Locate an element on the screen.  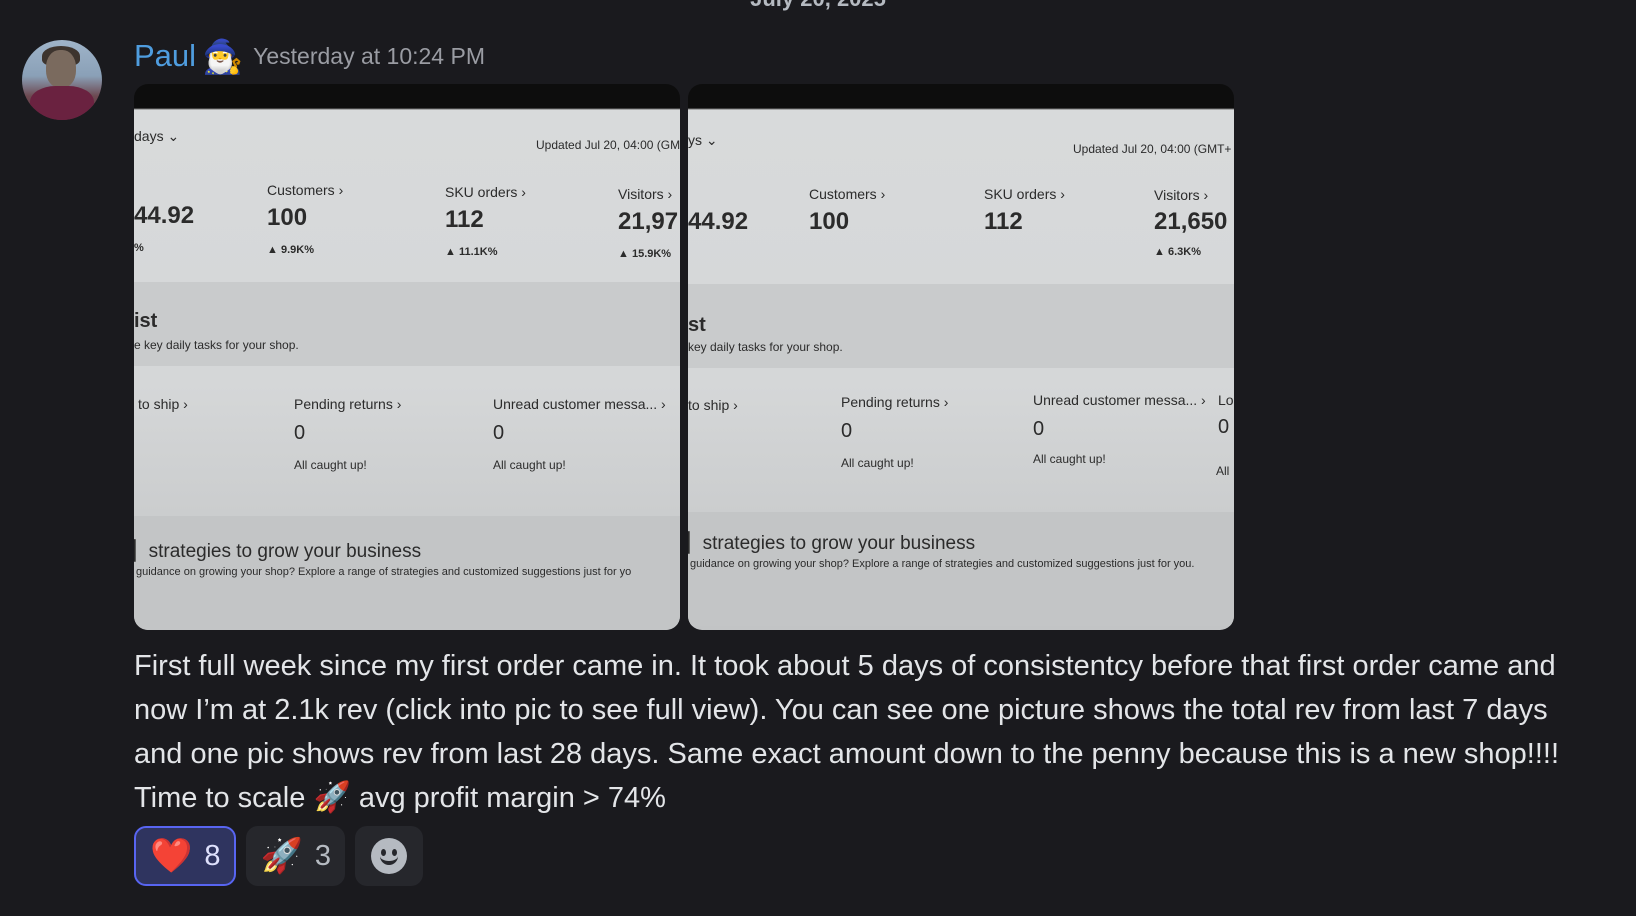
rocket-emoji-icon: 🚀 is located at coordinates (332, 797).